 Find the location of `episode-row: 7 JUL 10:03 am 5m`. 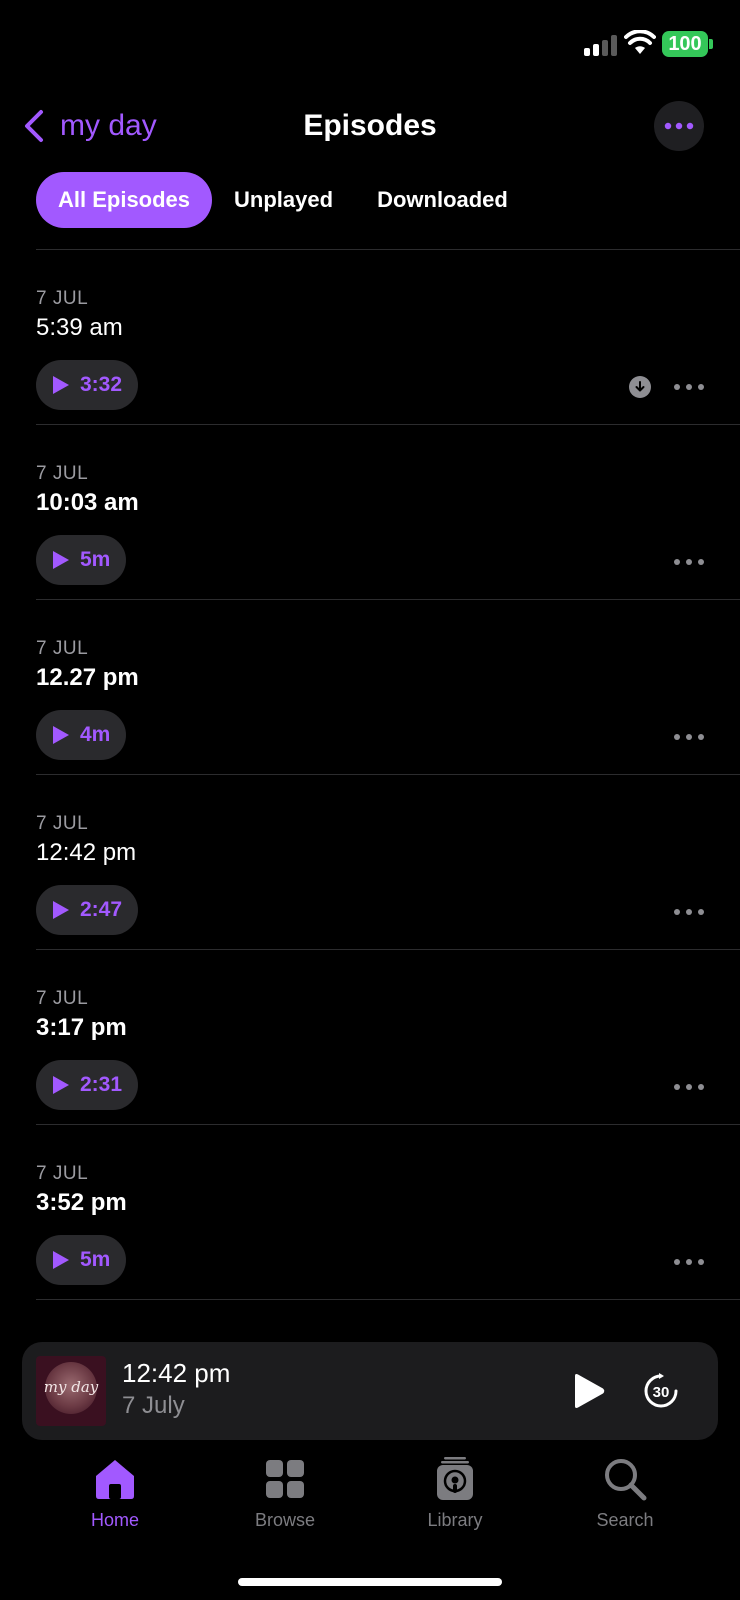

episode-row: 7 JUL 10:03 am 5m is located at coordinates (370, 512).